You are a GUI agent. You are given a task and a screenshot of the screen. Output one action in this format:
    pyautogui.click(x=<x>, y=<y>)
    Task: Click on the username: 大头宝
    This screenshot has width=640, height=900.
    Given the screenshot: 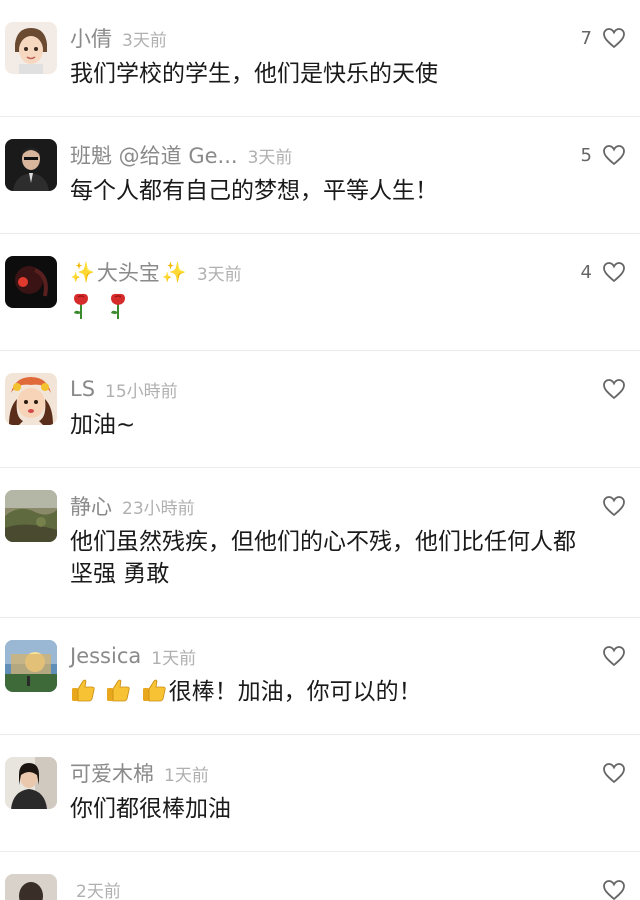 What is the action you would take?
    pyautogui.click(x=128, y=272)
    